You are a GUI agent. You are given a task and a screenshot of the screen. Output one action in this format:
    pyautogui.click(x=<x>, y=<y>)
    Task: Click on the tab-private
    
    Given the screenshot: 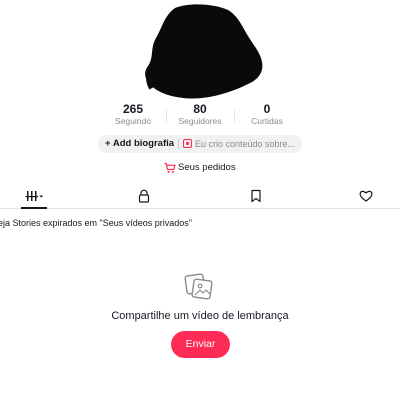 What is the action you would take?
    pyautogui.click(x=144, y=195)
    